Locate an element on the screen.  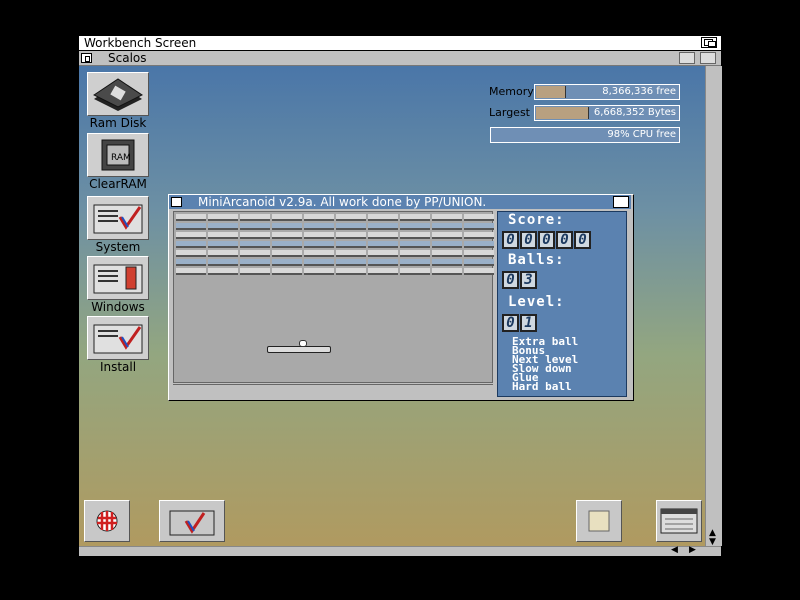
game-close-icon is located at coordinates (176, 202).